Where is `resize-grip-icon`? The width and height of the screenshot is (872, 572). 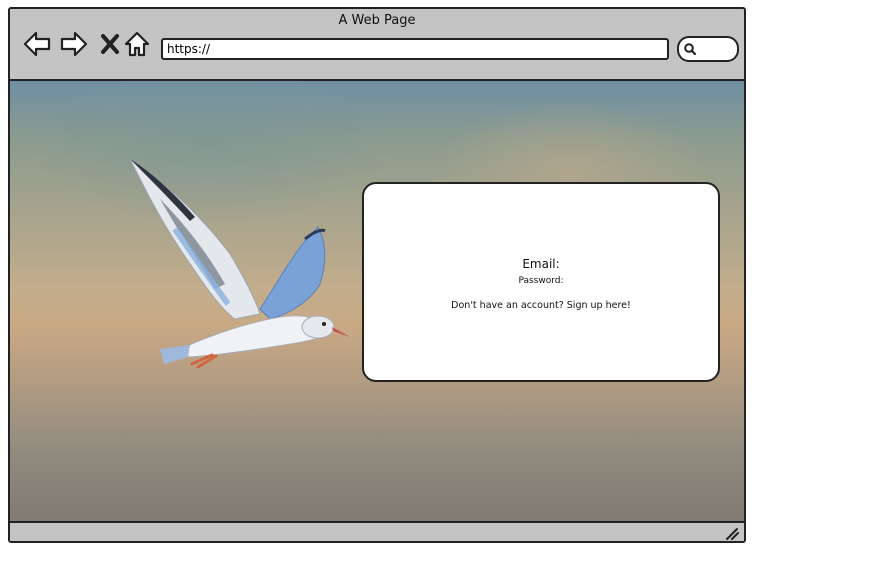
resize-grip-icon is located at coordinates (732, 533).